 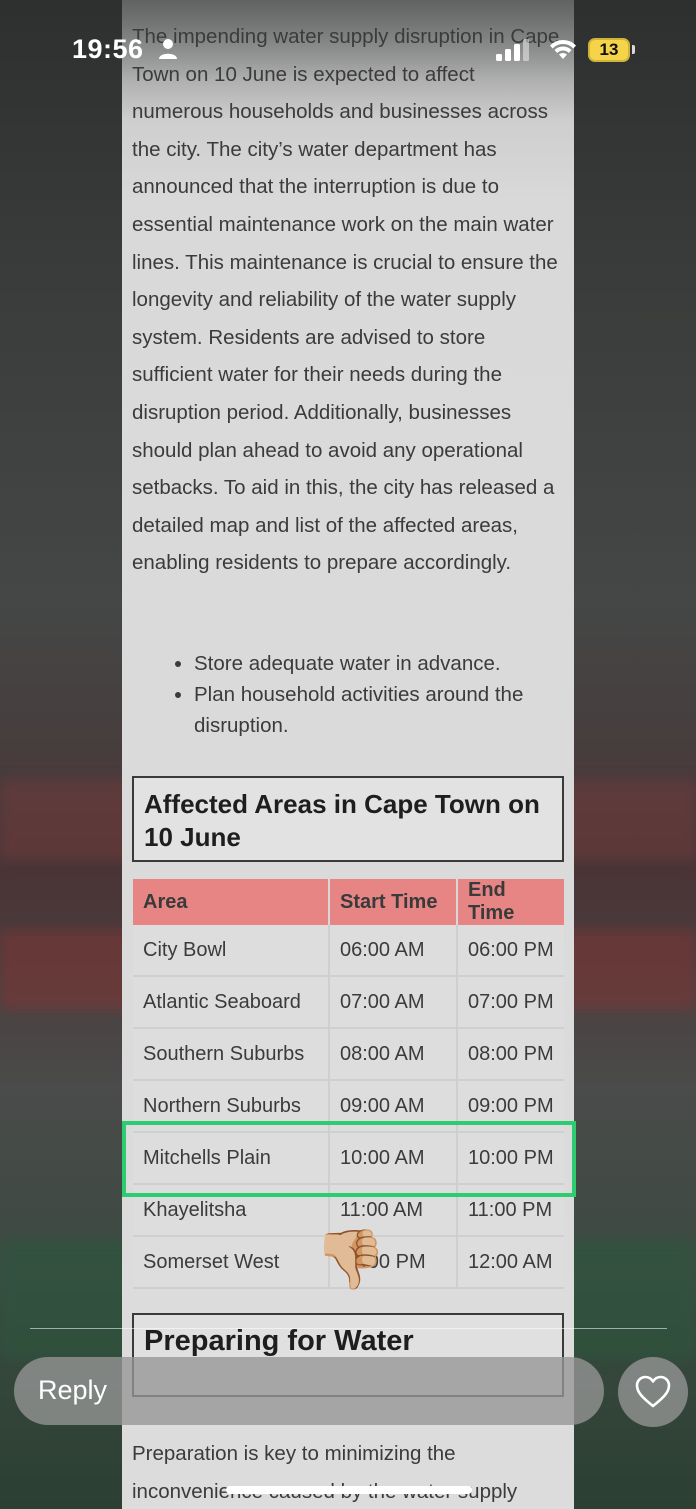 I want to click on preparing-heading: Preparing for Water, so click(x=279, y=1341).